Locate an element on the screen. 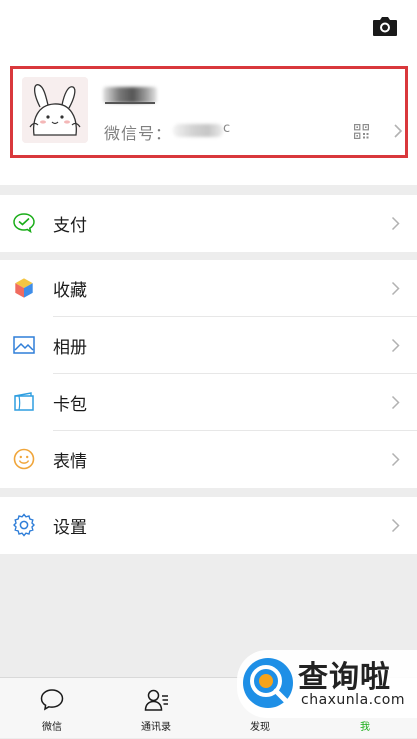 This screenshot has height=739, width=417. nickname-underline is located at coordinates (130, 103).